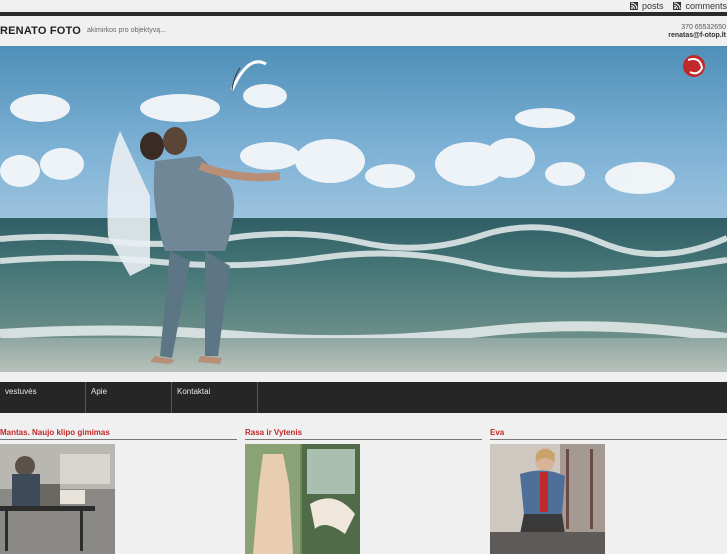 The image size is (727, 554). I want to click on post-card: Eva, so click(608, 491).